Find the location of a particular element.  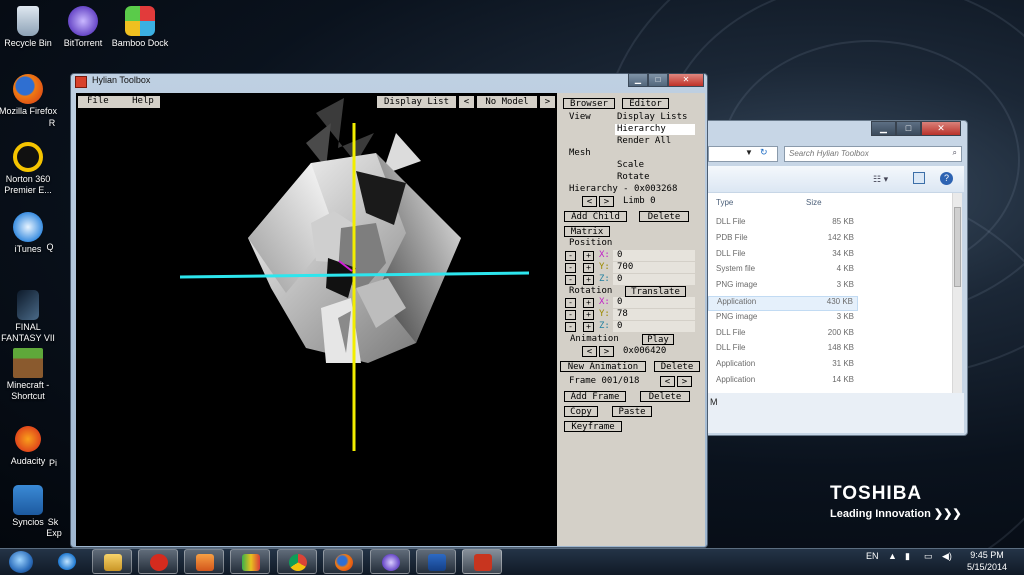

add-frame-button: Add Frame is located at coordinates (595, 396).